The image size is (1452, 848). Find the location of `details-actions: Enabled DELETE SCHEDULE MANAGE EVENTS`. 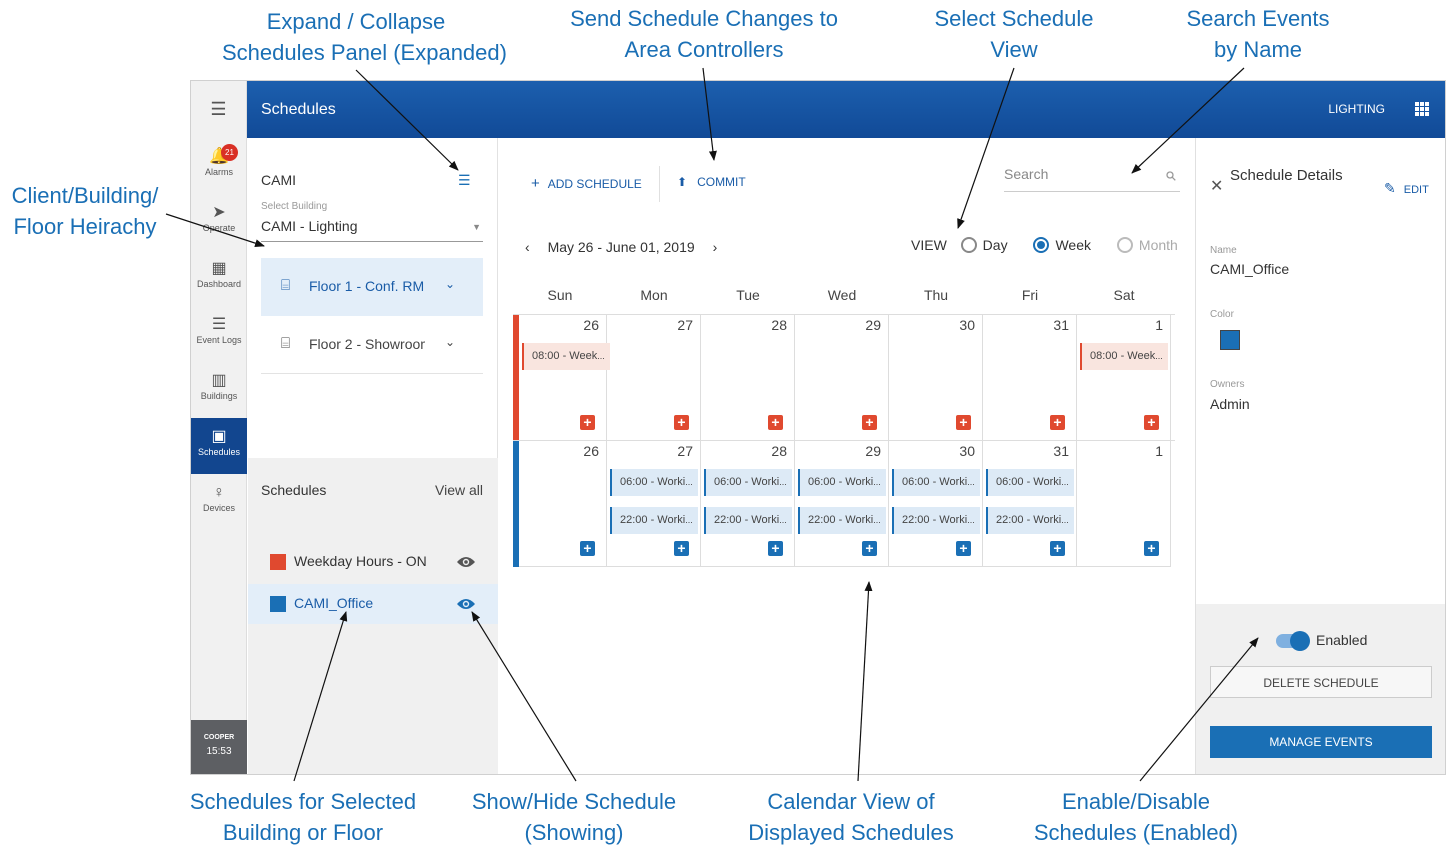

details-actions: Enabled DELETE SCHEDULE MANAGE EVENTS is located at coordinates (1320, 689).